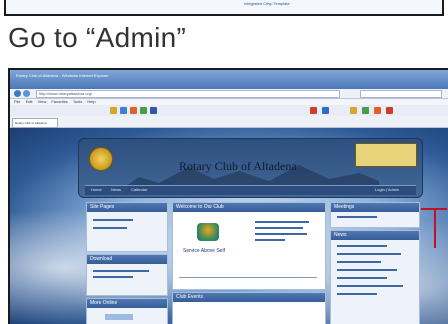 This screenshot has width=448, height=324. Describe the element at coordinates (31, 123) in the screenshot. I see `browser-tab-label: Rotary Club of Altadena` at that location.